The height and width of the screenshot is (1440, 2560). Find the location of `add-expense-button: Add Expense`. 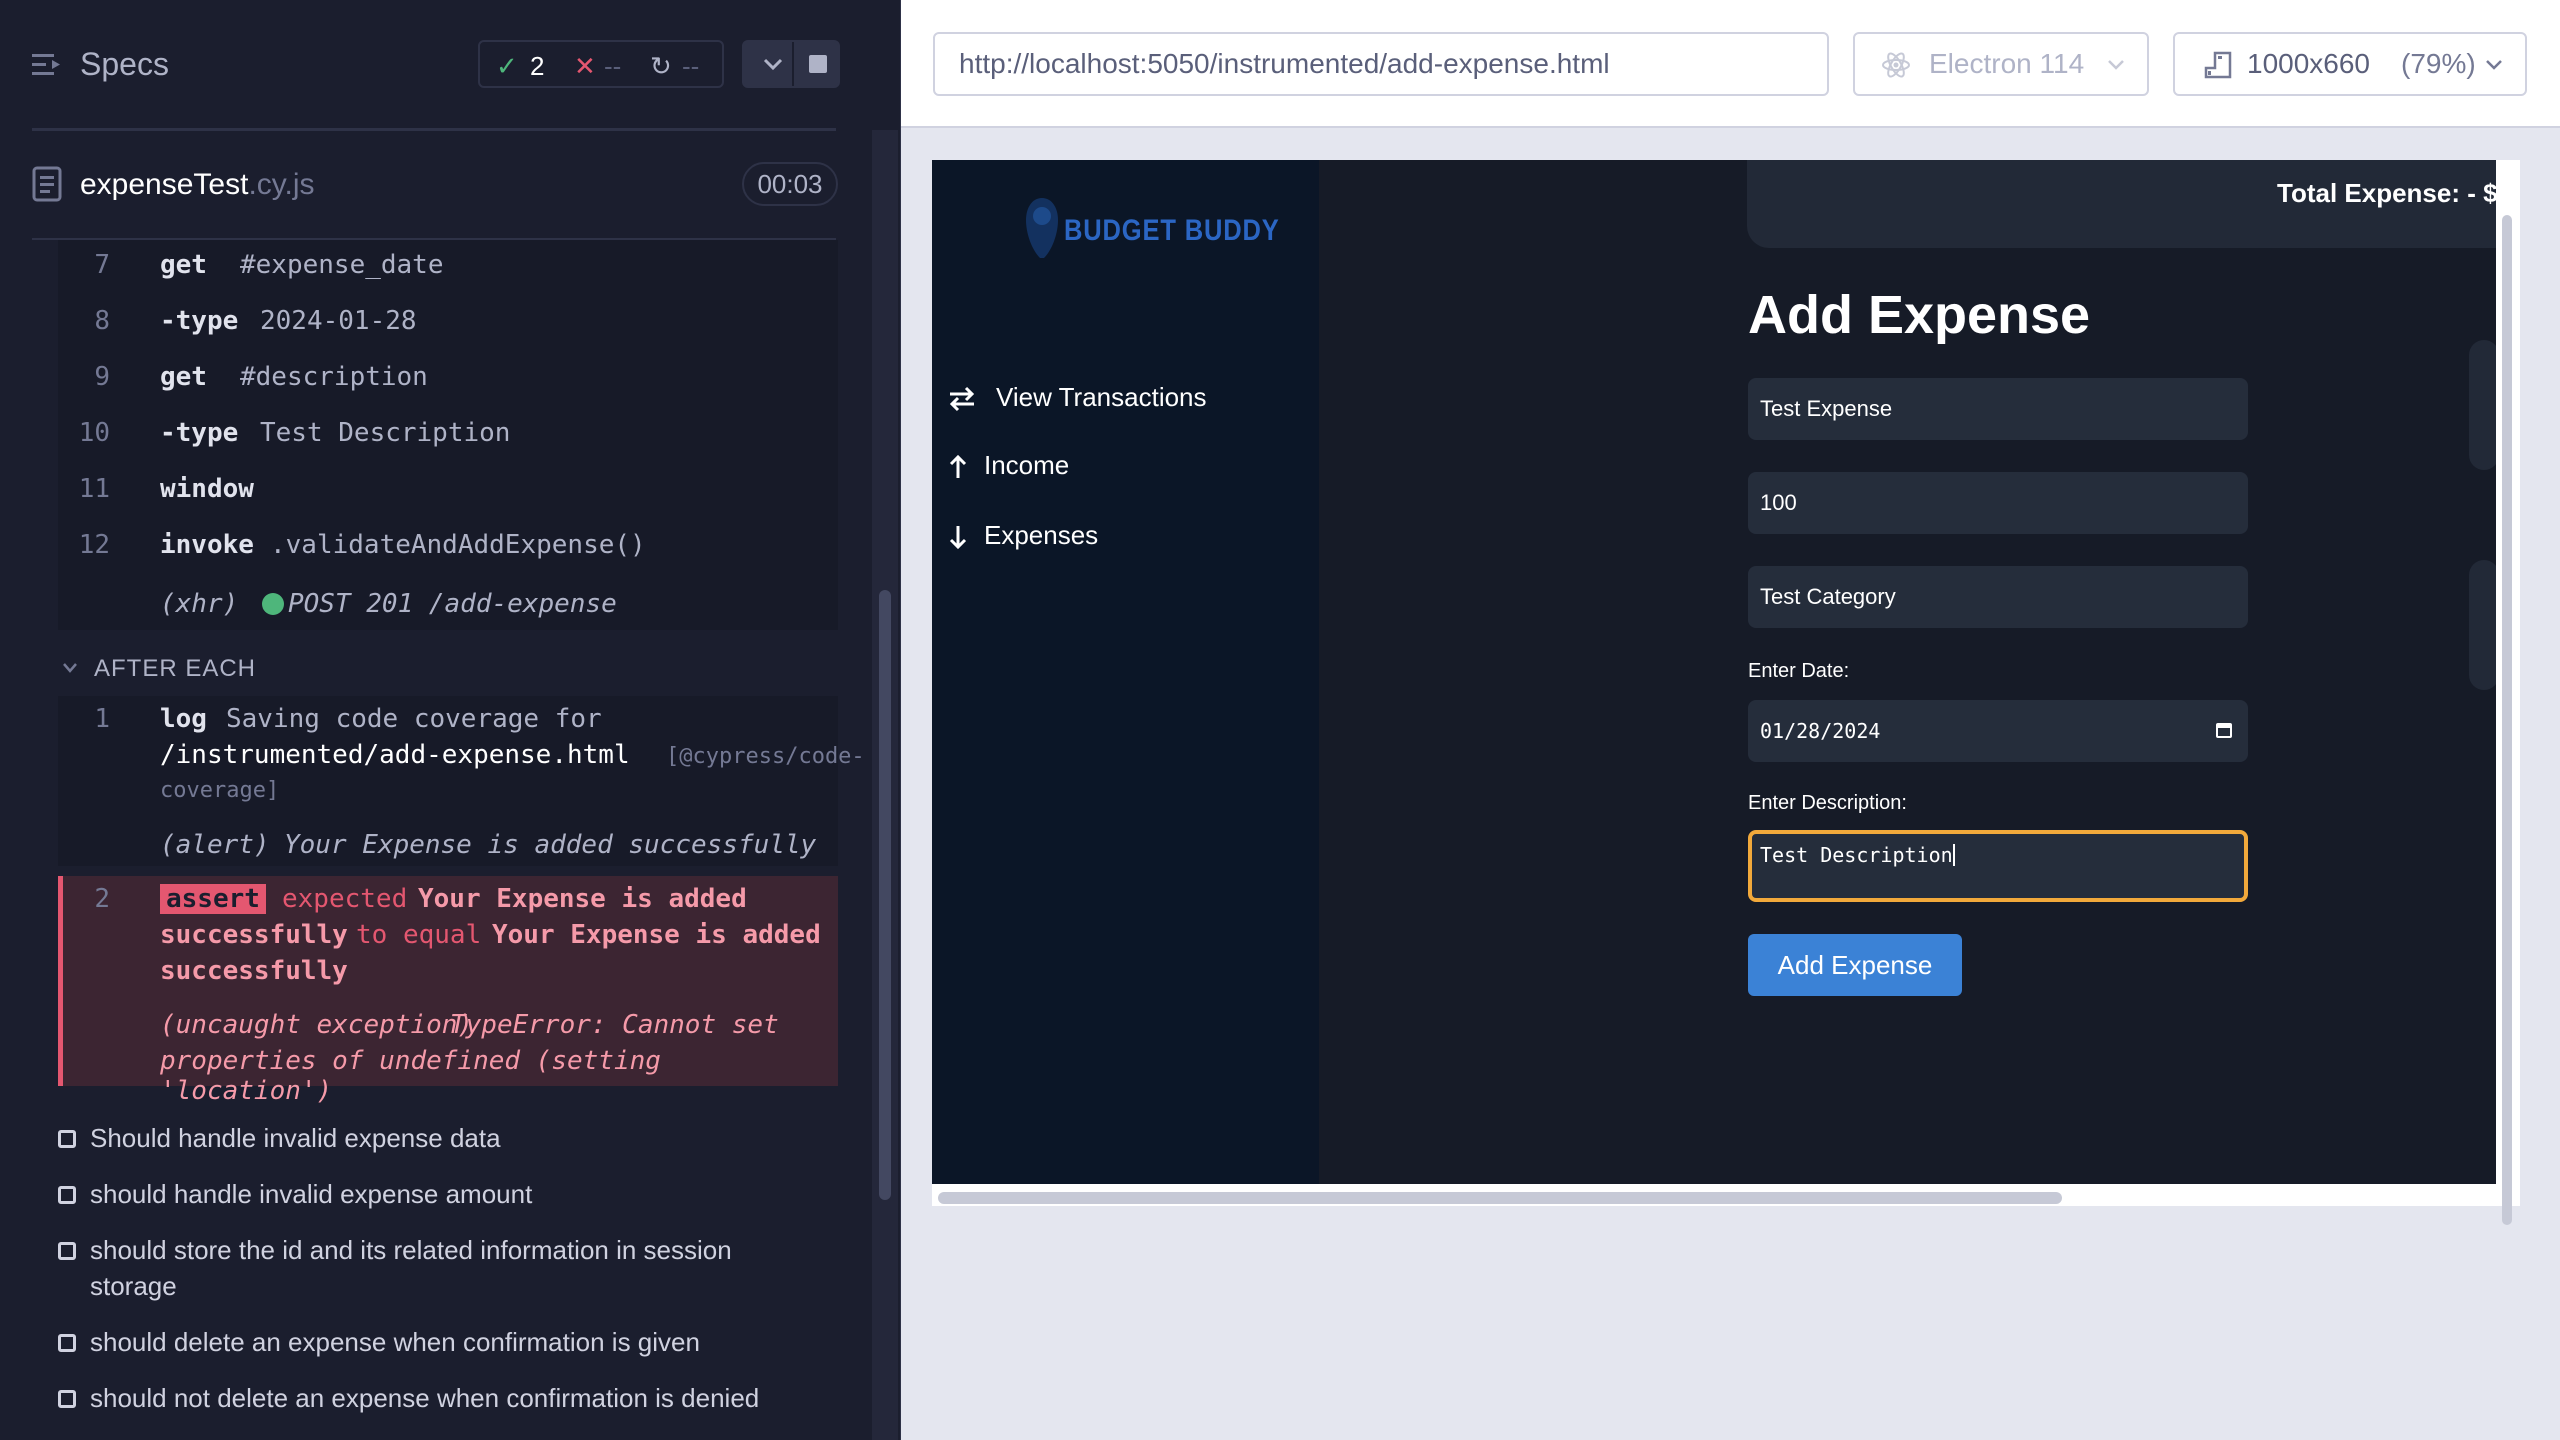

add-expense-button: Add Expense is located at coordinates (1855, 965).